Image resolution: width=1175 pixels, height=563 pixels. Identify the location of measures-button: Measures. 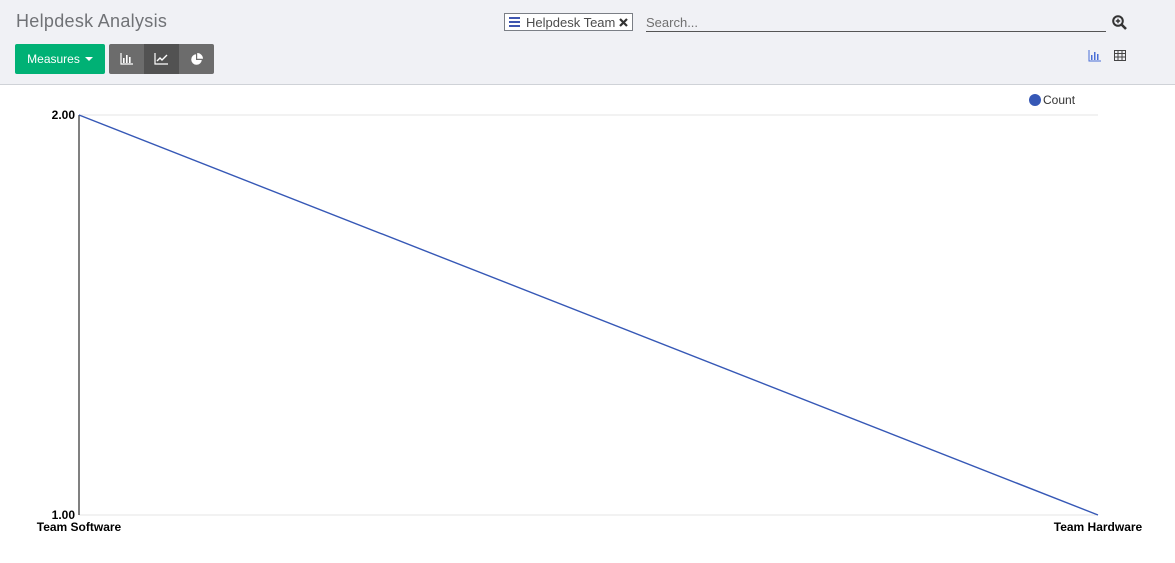
(60, 59).